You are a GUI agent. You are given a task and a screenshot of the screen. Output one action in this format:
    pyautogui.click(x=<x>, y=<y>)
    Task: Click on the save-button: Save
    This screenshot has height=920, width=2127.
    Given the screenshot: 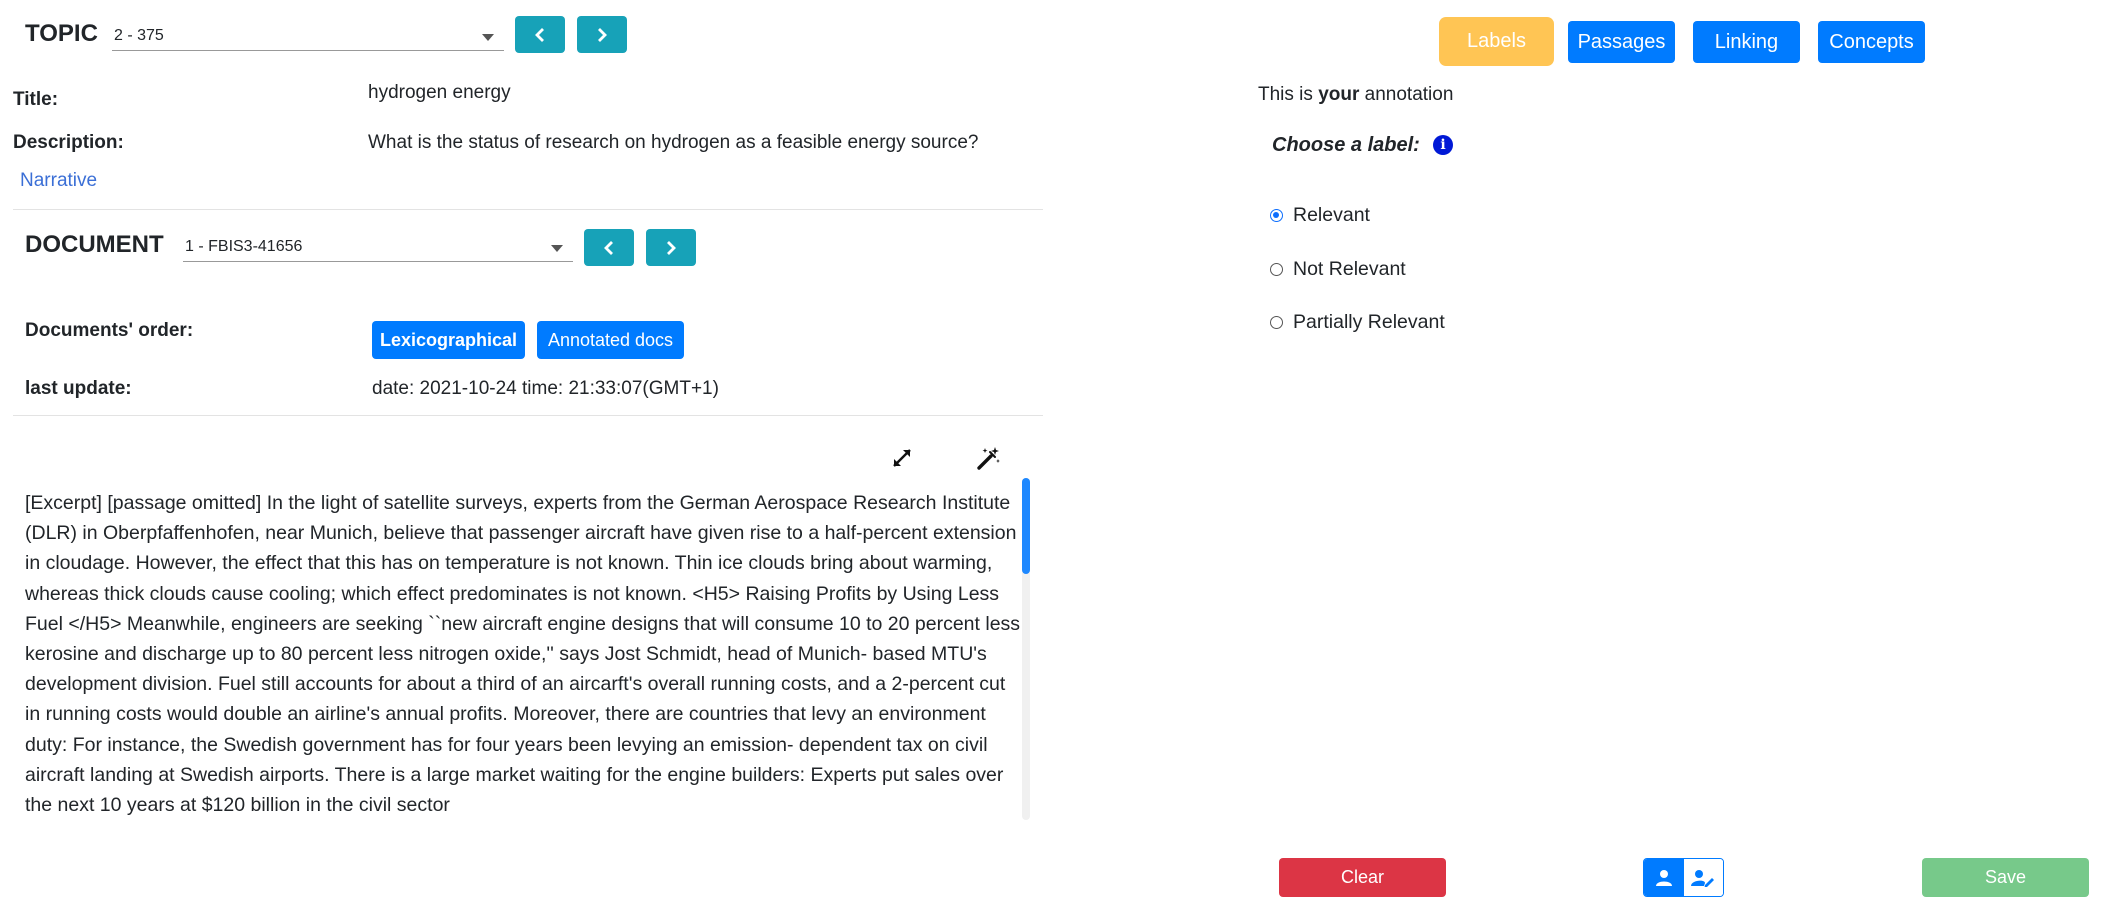 What is the action you would take?
    pyautogui.click(x=2005, y=877)
    